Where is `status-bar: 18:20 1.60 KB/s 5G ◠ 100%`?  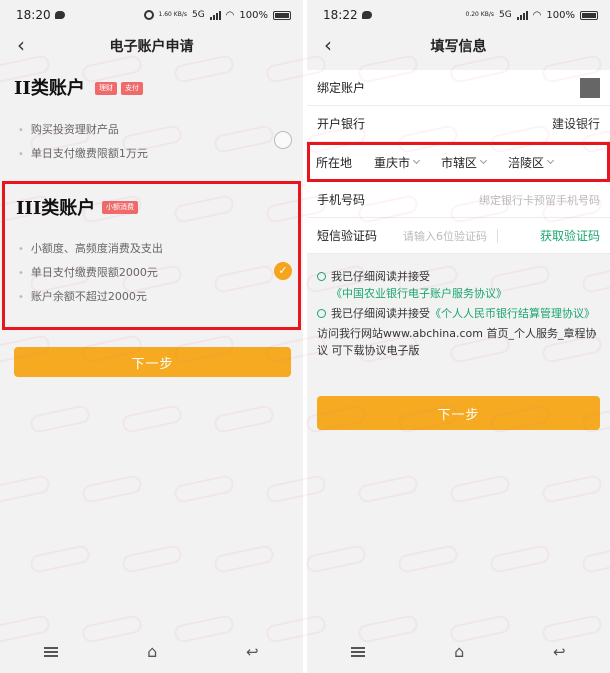 status-bar: 18:20 1.60 KB/s 5G ◠ 100% is located at coordinates (151, 15).